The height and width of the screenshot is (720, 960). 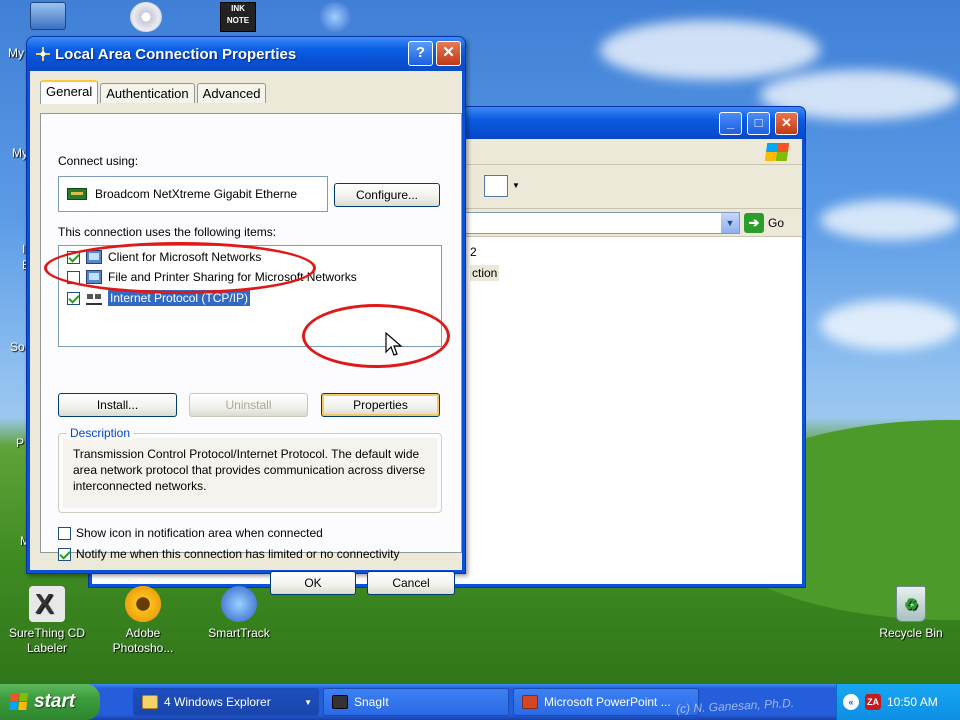 What do you see at coordinates (146, 17) in the screenshot?
I see `cd-icon` at bounding box center [146, 17].